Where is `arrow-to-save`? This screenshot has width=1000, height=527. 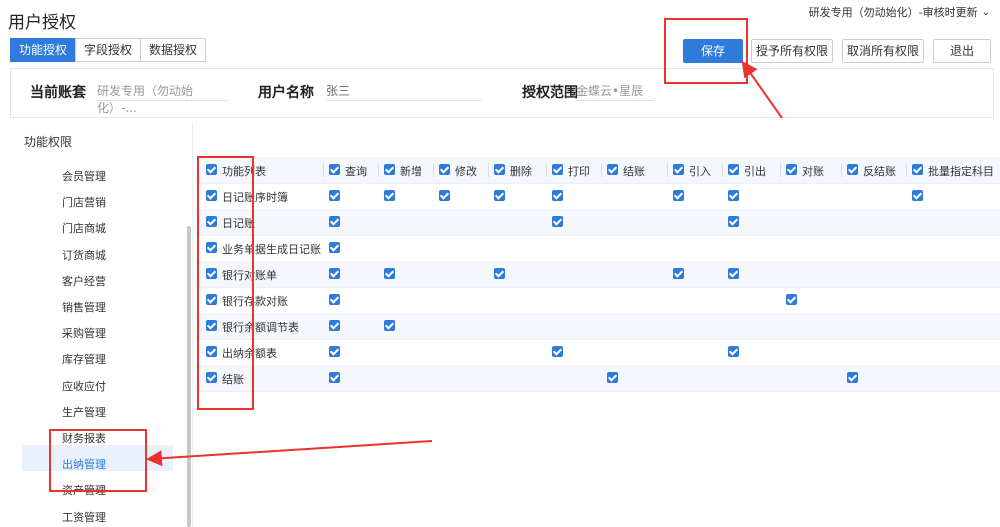 arrow-to-save is located at coordinates (762, 89).